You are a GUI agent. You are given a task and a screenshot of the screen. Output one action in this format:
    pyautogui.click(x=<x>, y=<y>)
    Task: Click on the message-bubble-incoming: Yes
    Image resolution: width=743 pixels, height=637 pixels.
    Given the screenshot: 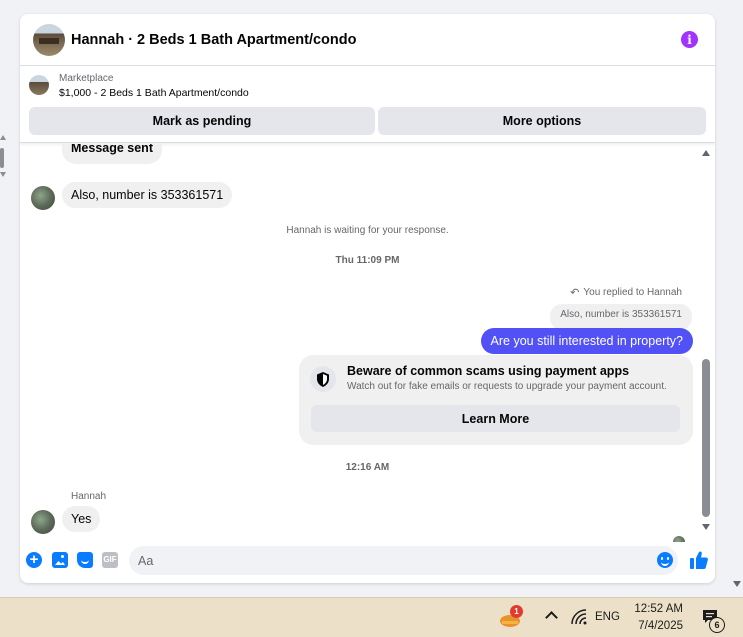 What is the action you would take?
    pyautogui.click(x=81, y=519)
    